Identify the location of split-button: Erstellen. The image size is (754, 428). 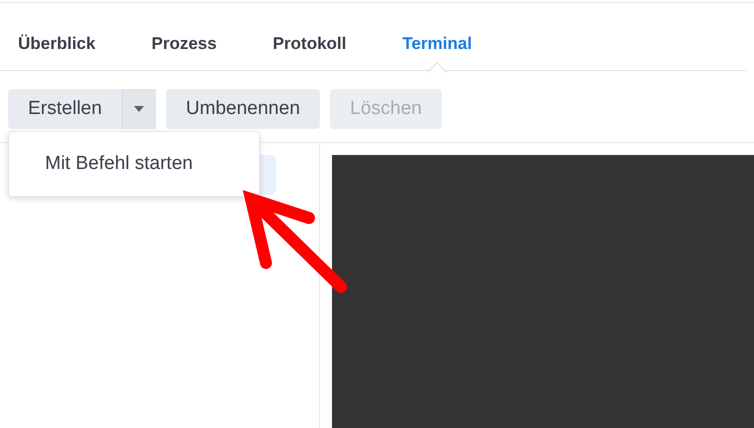
(82, 109).